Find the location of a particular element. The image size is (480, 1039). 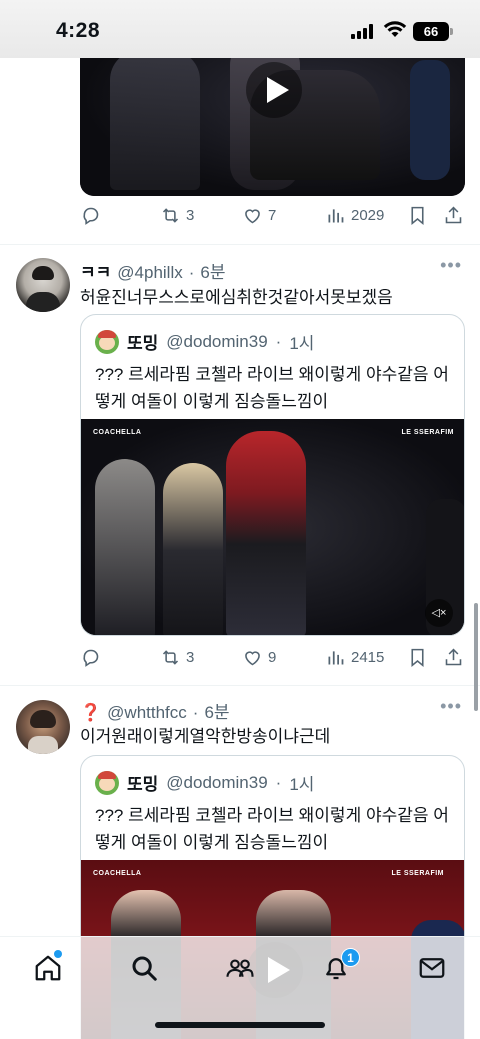

search-icon is located at coordinates (144, 968).